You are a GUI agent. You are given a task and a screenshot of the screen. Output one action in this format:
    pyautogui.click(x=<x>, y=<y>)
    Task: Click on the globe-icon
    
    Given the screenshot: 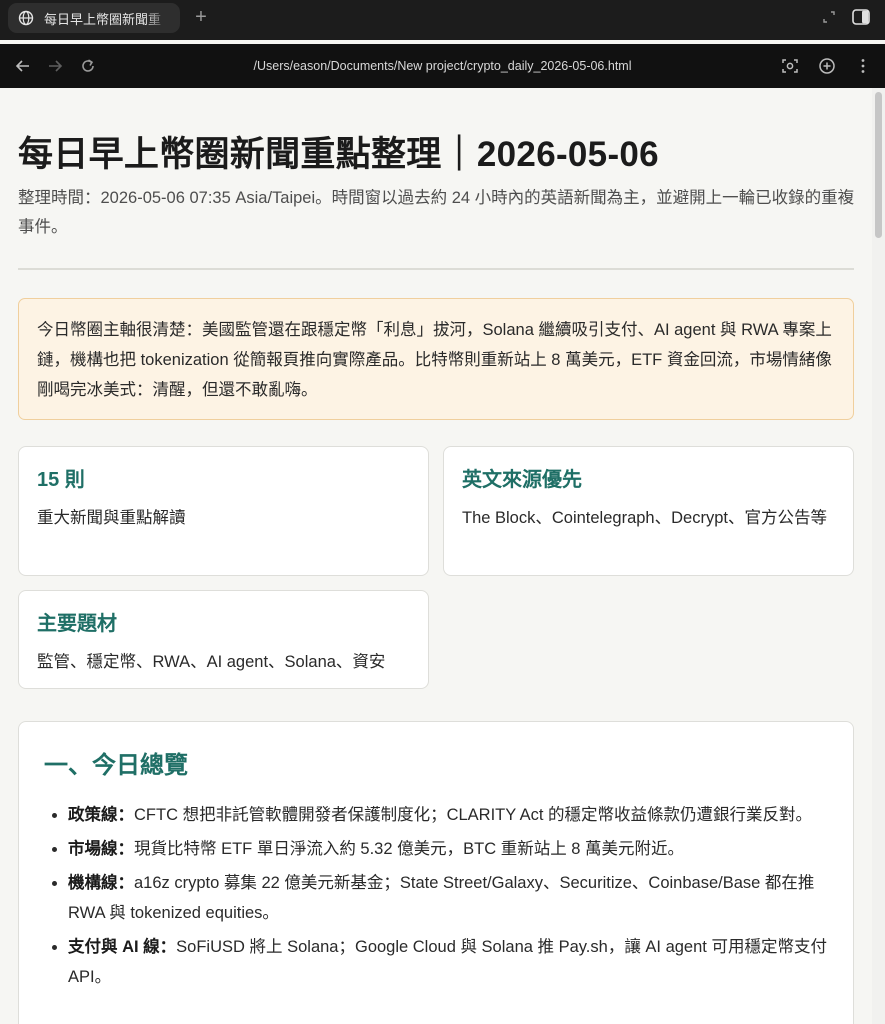 What is the action you would take?
    pyautogui.click(x=26, y=18)
    